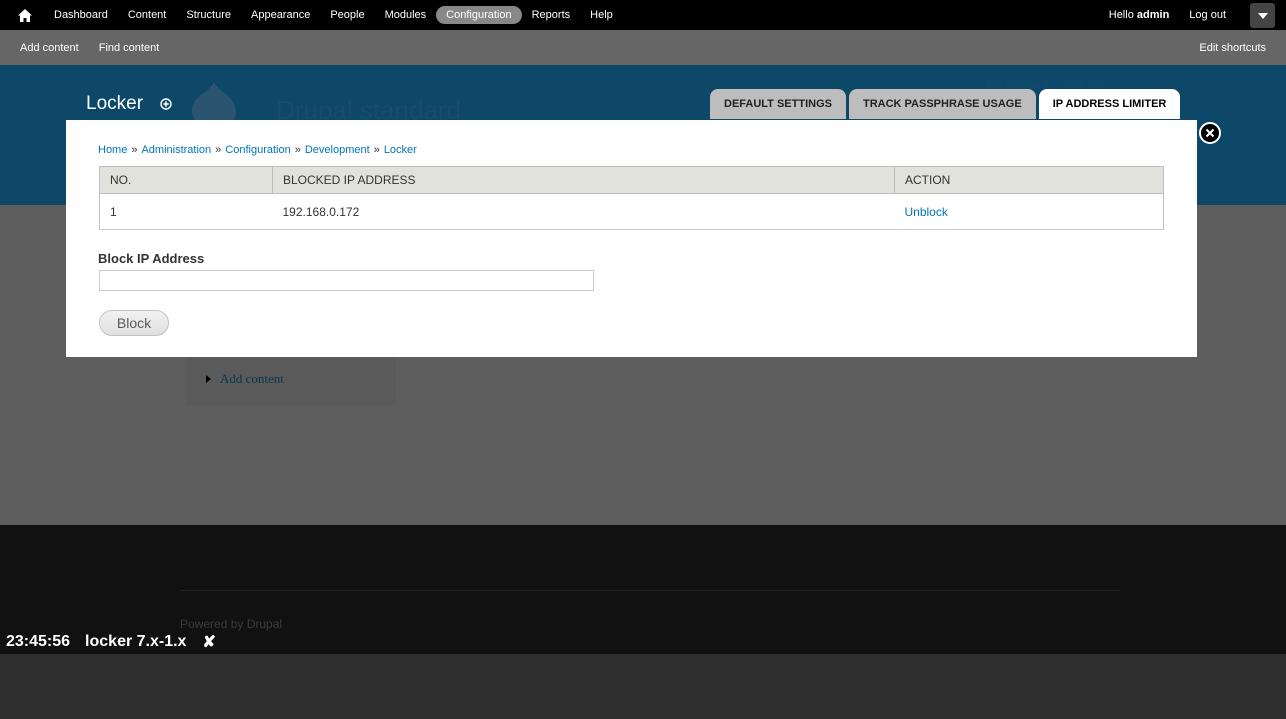 This screenshot has width=1286, height=719. Describe the element at coordinates (1232, 47) in the screenshot. I see `edit-shortcuts-link: Edit shortcuts` at that location.